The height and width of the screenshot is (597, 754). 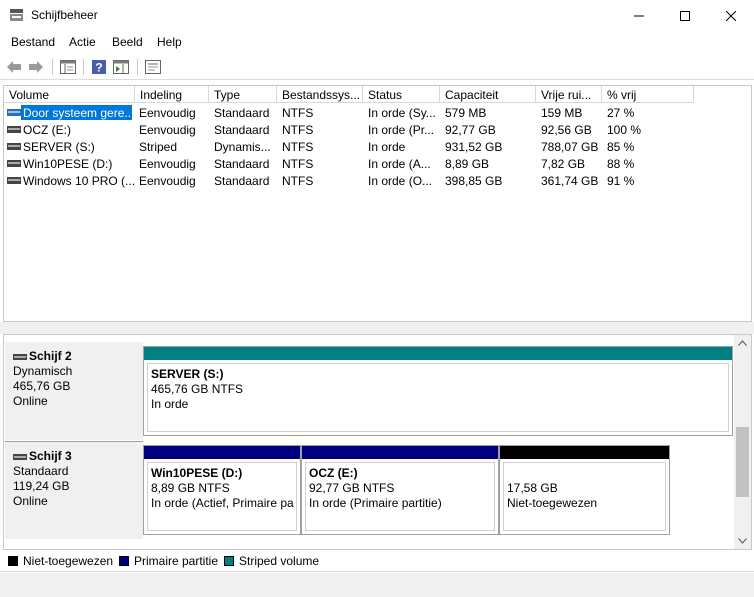 I want to click on partition-title: Win10PESE (D:), so click(x=197, y=473).